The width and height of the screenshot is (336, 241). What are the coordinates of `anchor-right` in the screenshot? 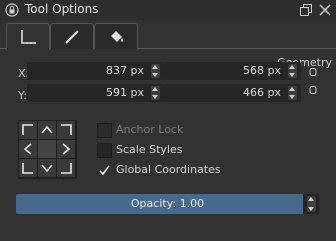 It's located at (66, 149).